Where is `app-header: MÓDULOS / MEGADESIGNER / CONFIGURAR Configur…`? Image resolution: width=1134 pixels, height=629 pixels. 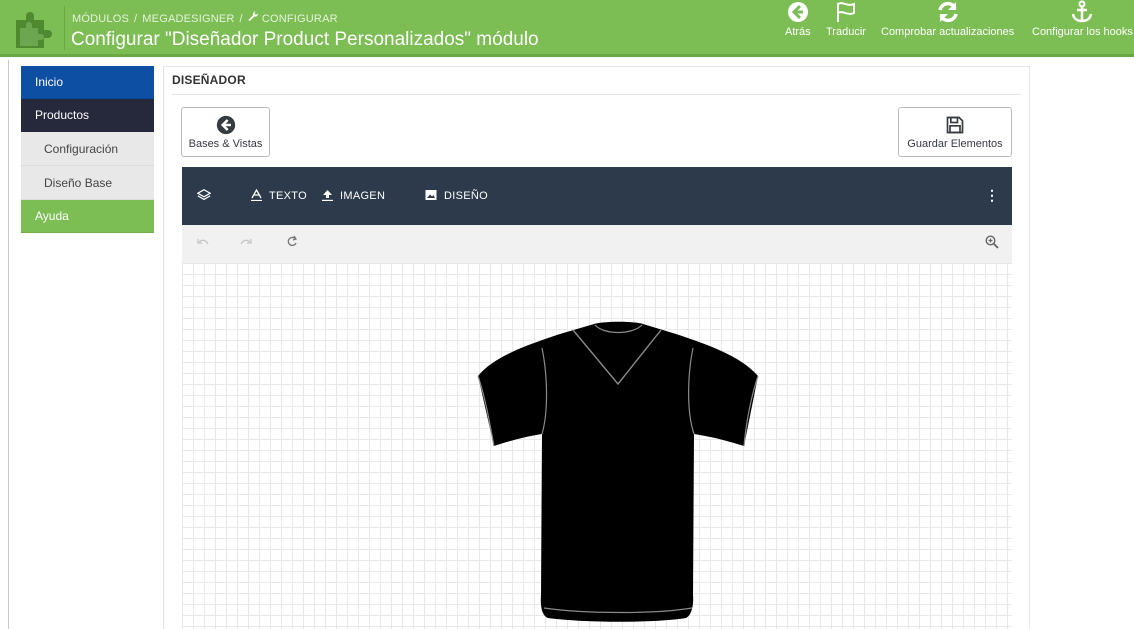
app-header: MÓDULOS / MEGADESIGNER / CONFIGURAR Configur… is located at coordinates (567, 28).